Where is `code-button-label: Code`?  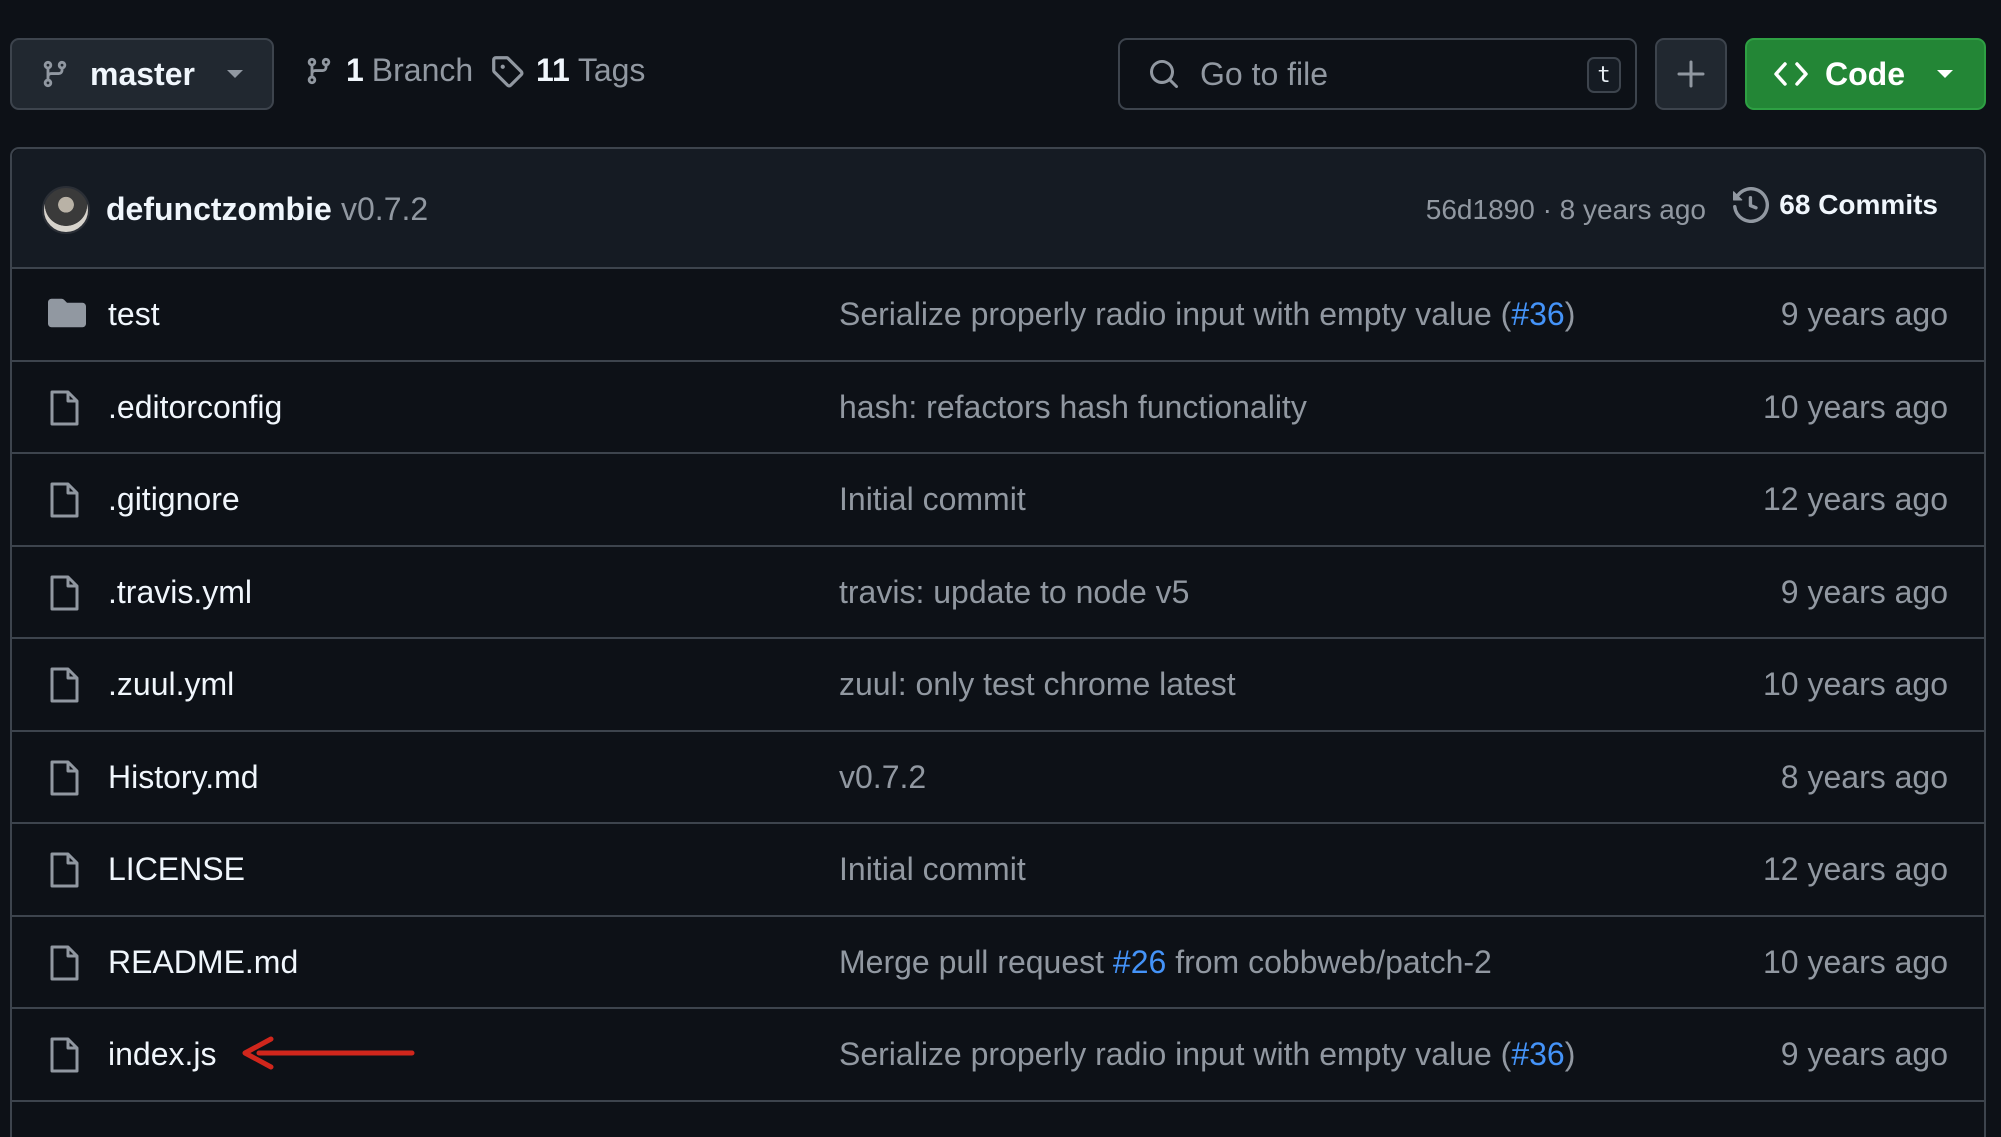 code-button-label: Code is located at coordinates (1865, 73).